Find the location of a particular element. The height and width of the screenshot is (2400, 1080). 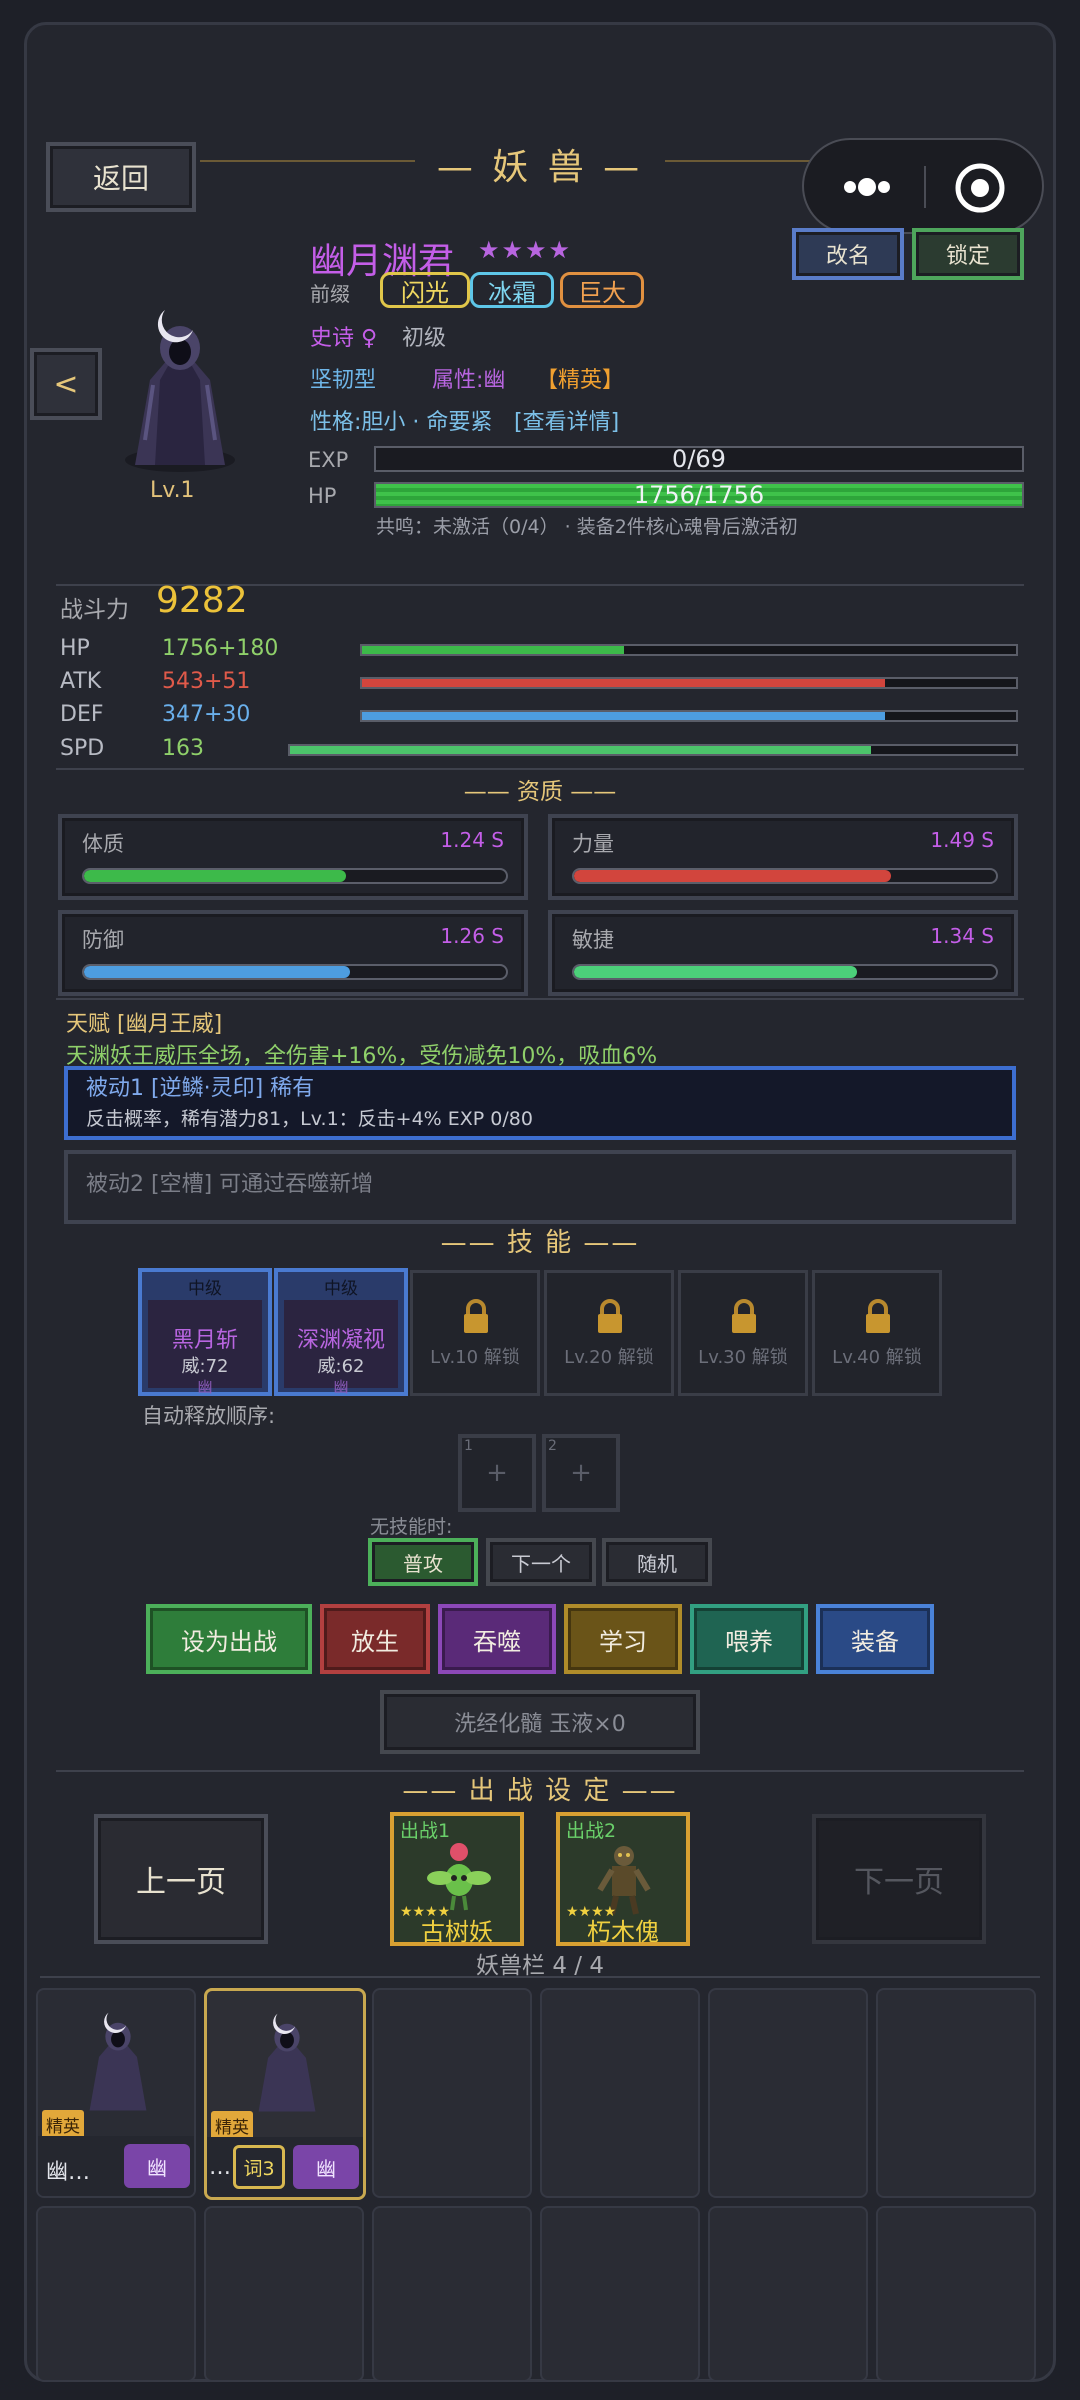

inventory-2-tag: 词3 is located at coordinates (259, 2167).